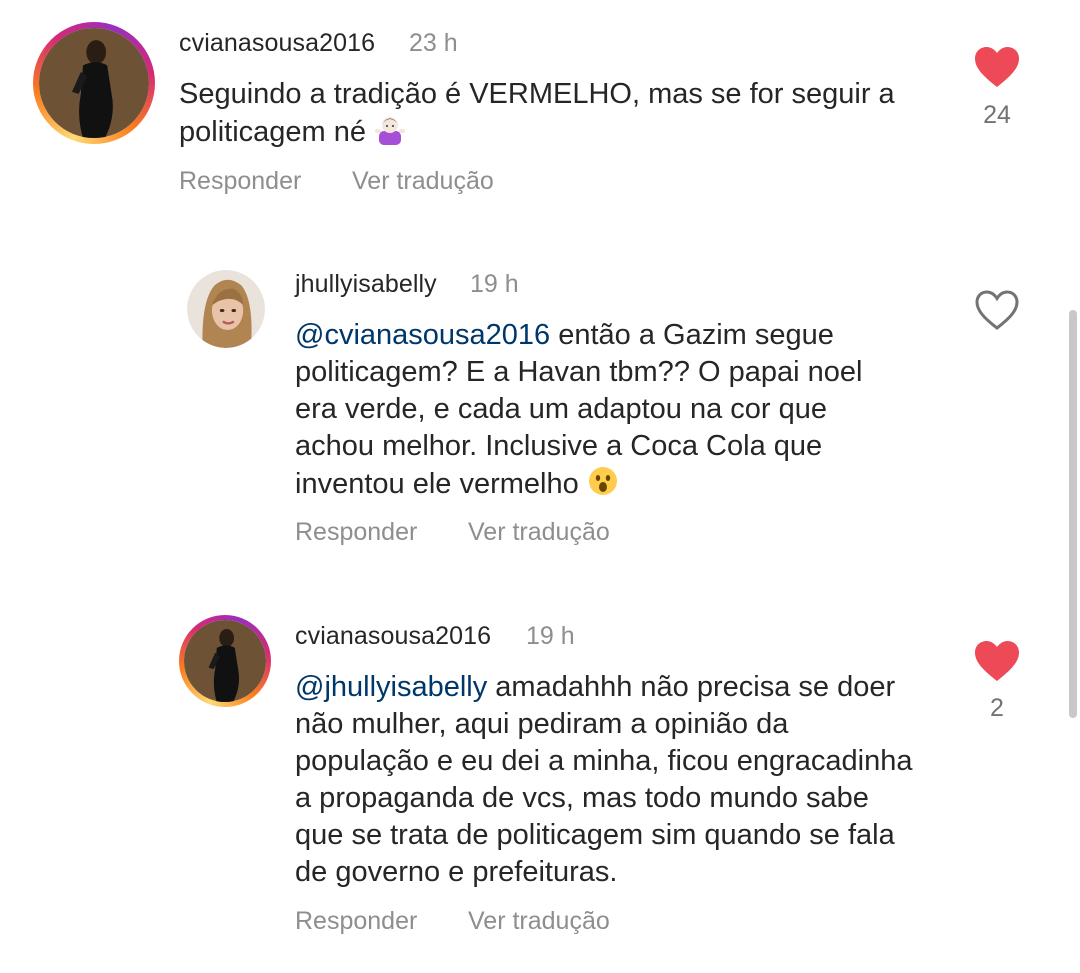 The width and height of the screenshot is (1080, 973). Describe the element at coordinates (390, 129) in the screenshot. I see `person-shrugging-emoji` at that location.